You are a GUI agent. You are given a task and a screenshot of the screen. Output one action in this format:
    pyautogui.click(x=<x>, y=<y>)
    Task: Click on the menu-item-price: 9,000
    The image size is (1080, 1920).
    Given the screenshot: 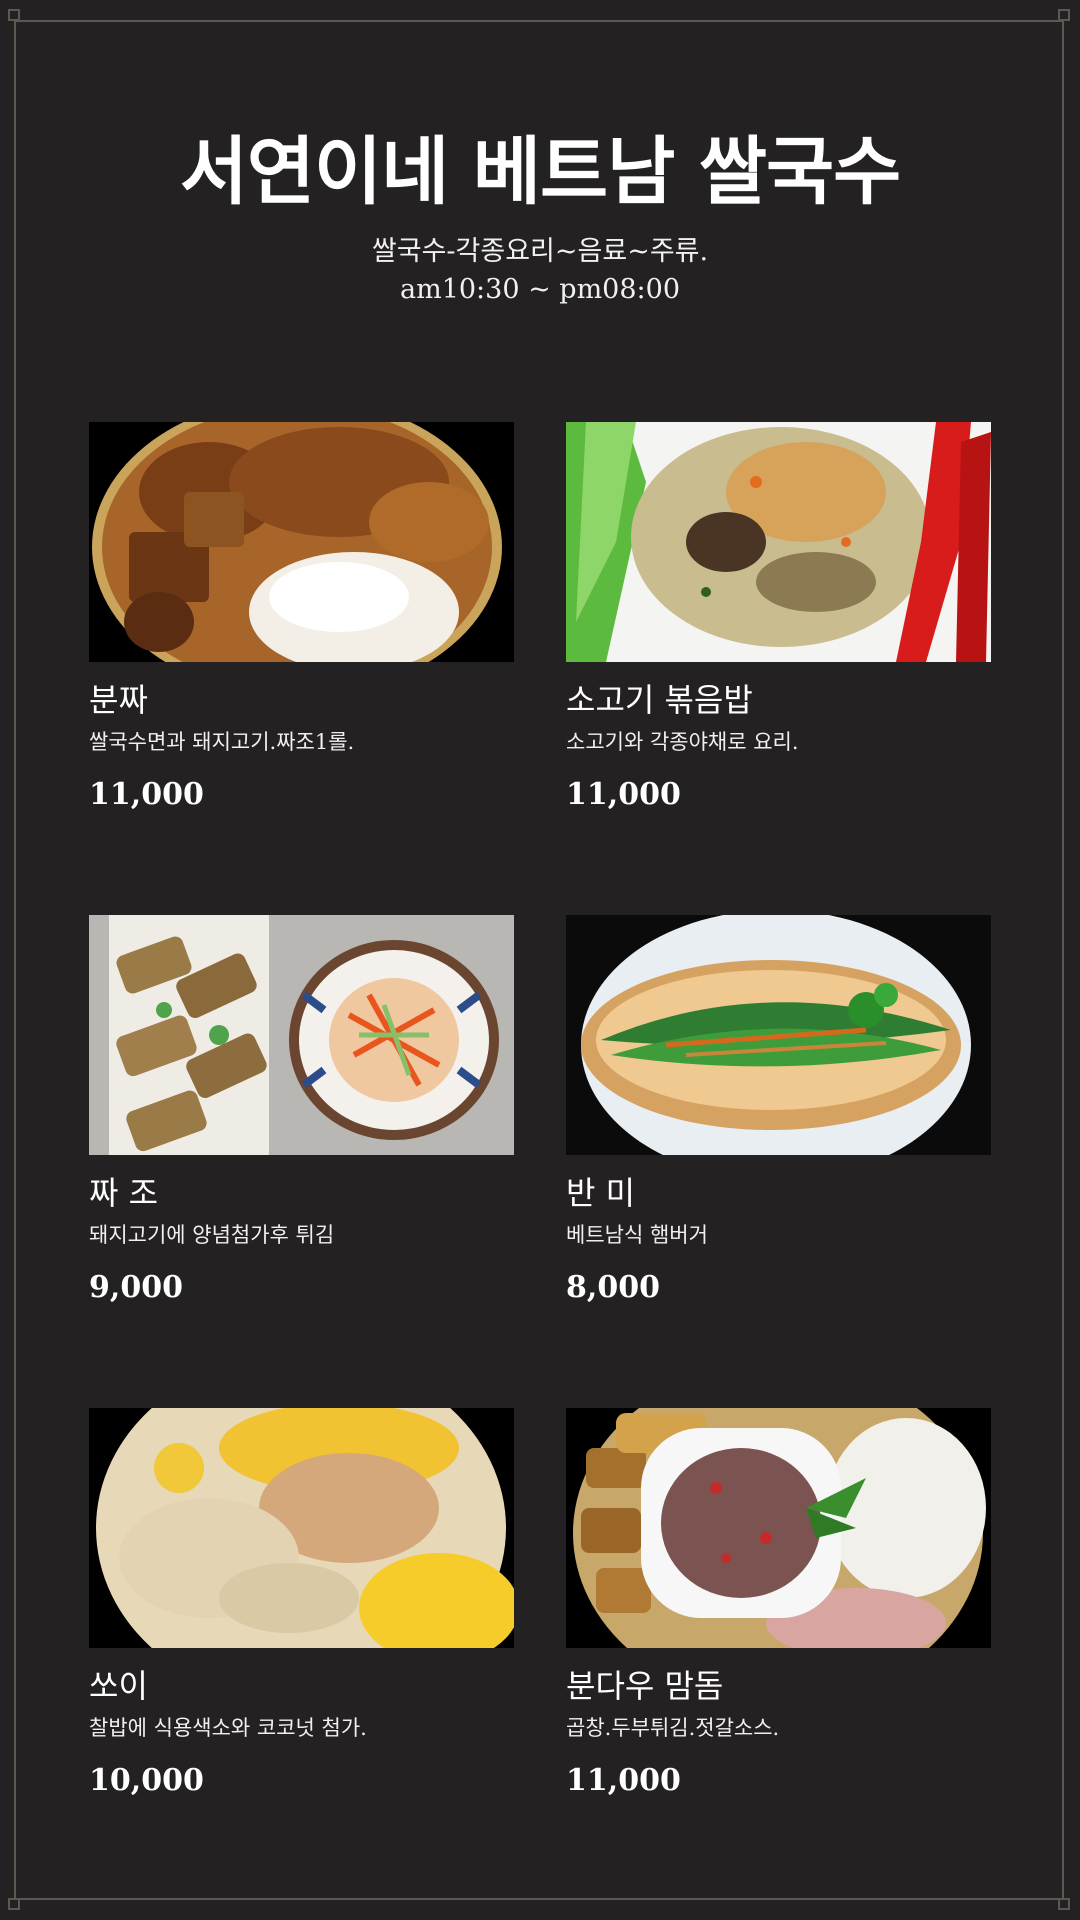 What is the action you would take?
    pyautogui.click(x=136, y=1287)
    